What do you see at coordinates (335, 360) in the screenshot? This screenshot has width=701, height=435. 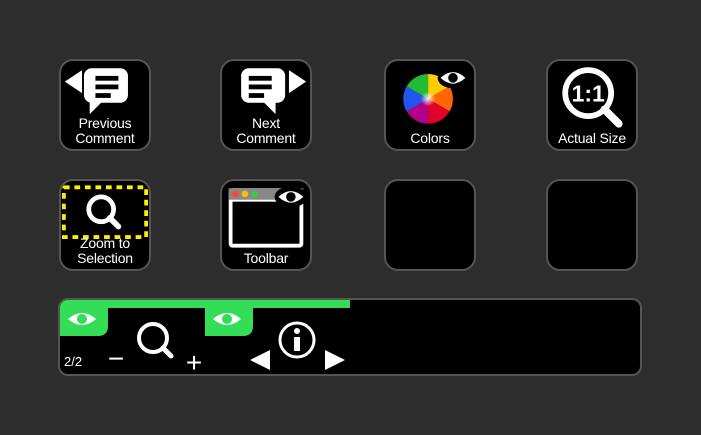 I see `triangle-right-icon` at bounding box center [335, 360].